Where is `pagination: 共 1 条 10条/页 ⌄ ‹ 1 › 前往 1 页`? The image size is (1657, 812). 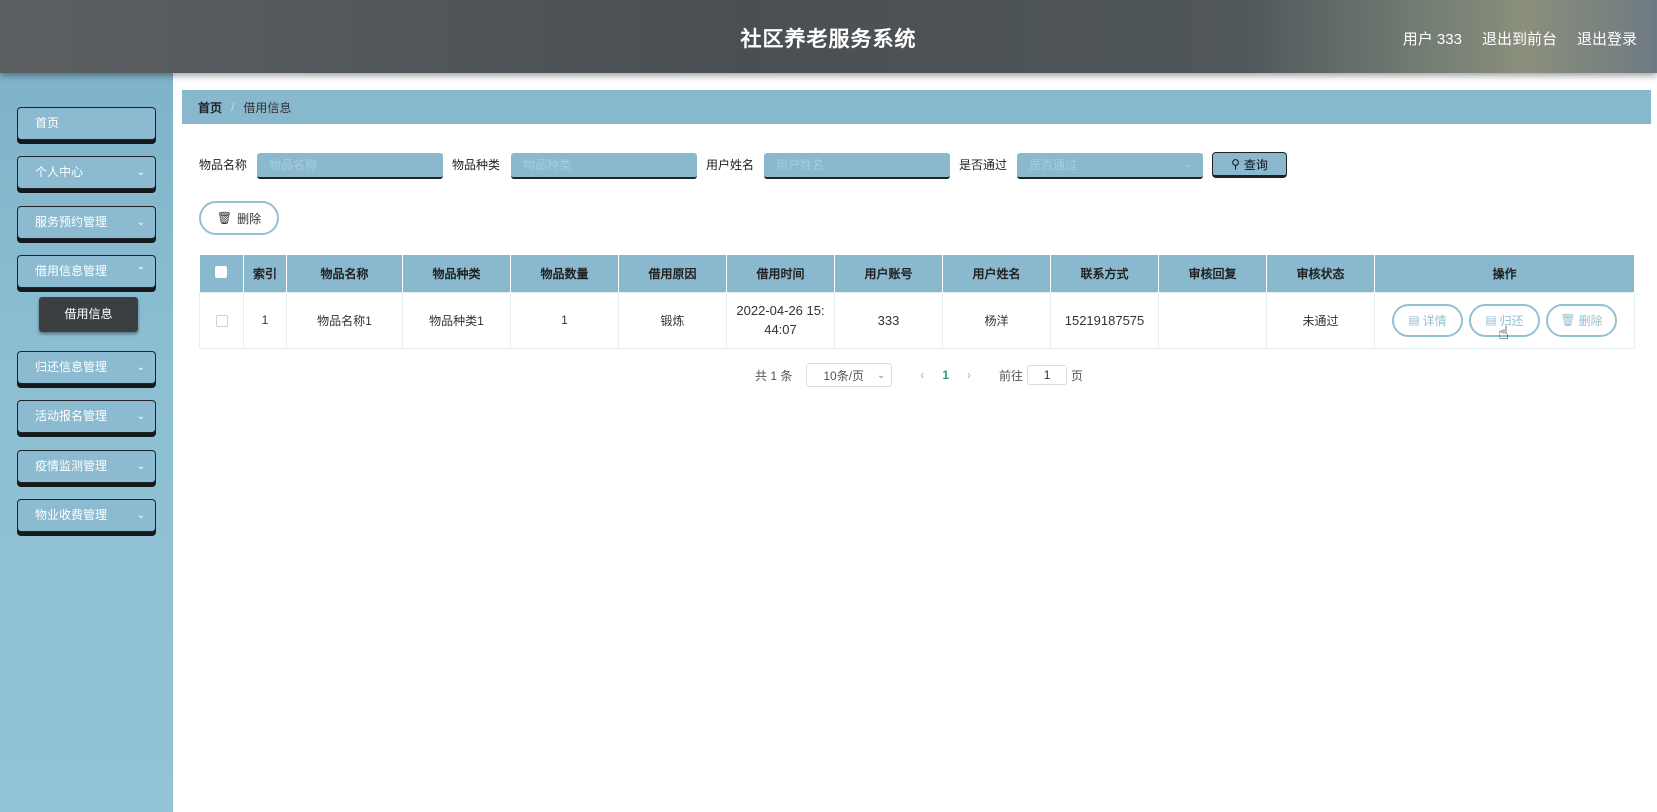
pagination: 共 1 条 10条/页 ⌄ ‹ 1 › 前往 1 页 is located at coordinates (919, 375).